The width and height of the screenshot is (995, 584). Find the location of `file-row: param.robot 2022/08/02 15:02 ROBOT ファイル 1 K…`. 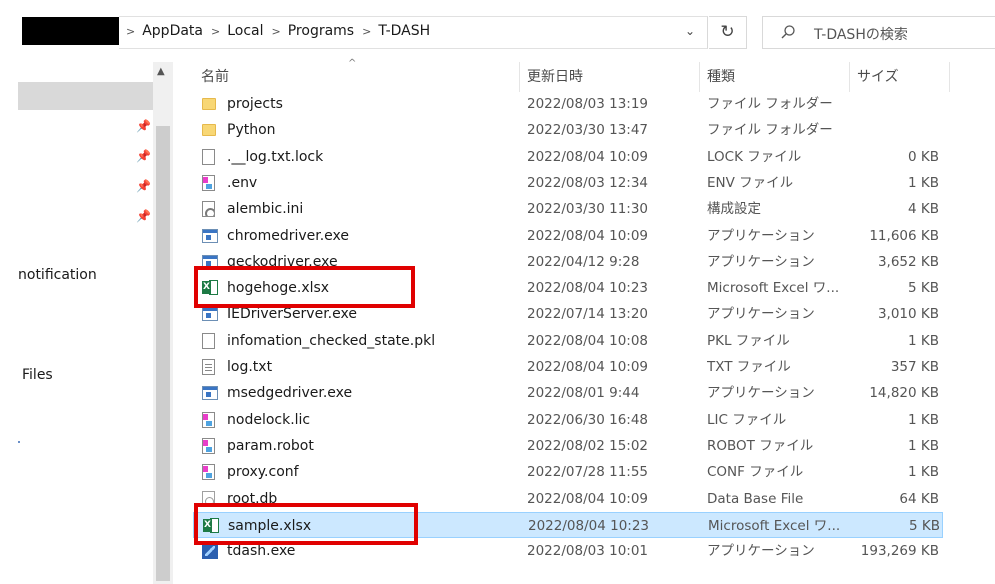

file-row: param.robot 2022/08/02 15:02 ROBOT ファイル 1 K… is located at coordinates (568, 446).